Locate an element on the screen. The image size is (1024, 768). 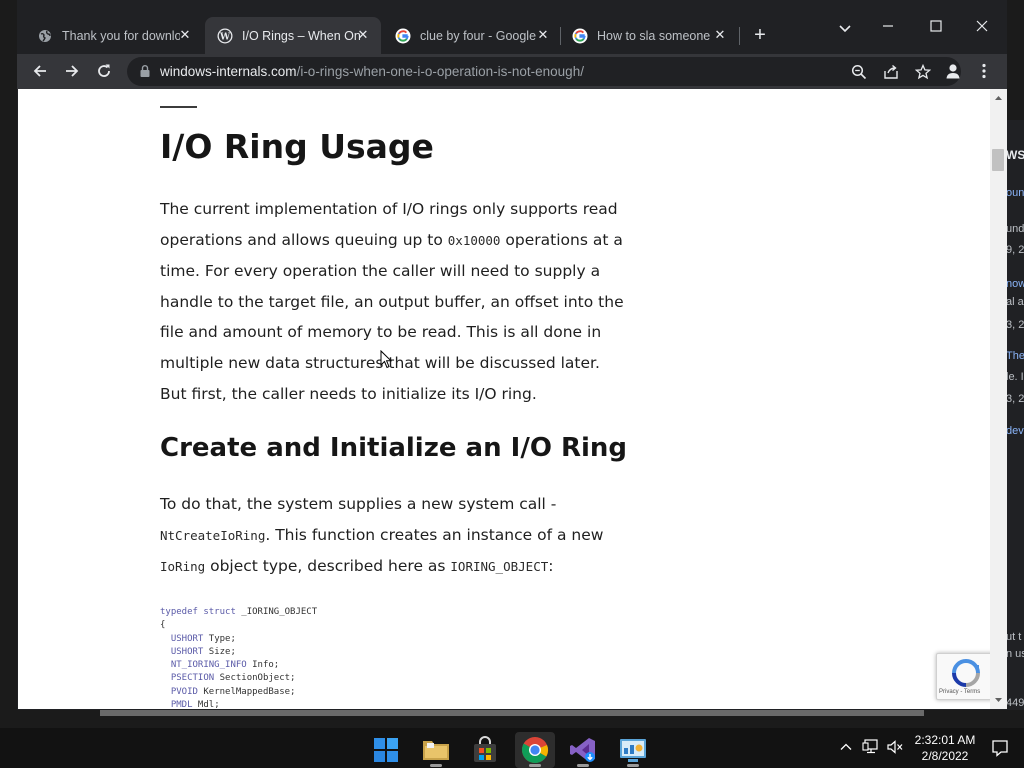
bg-text: le. I is located at coordinates (1015, 377).